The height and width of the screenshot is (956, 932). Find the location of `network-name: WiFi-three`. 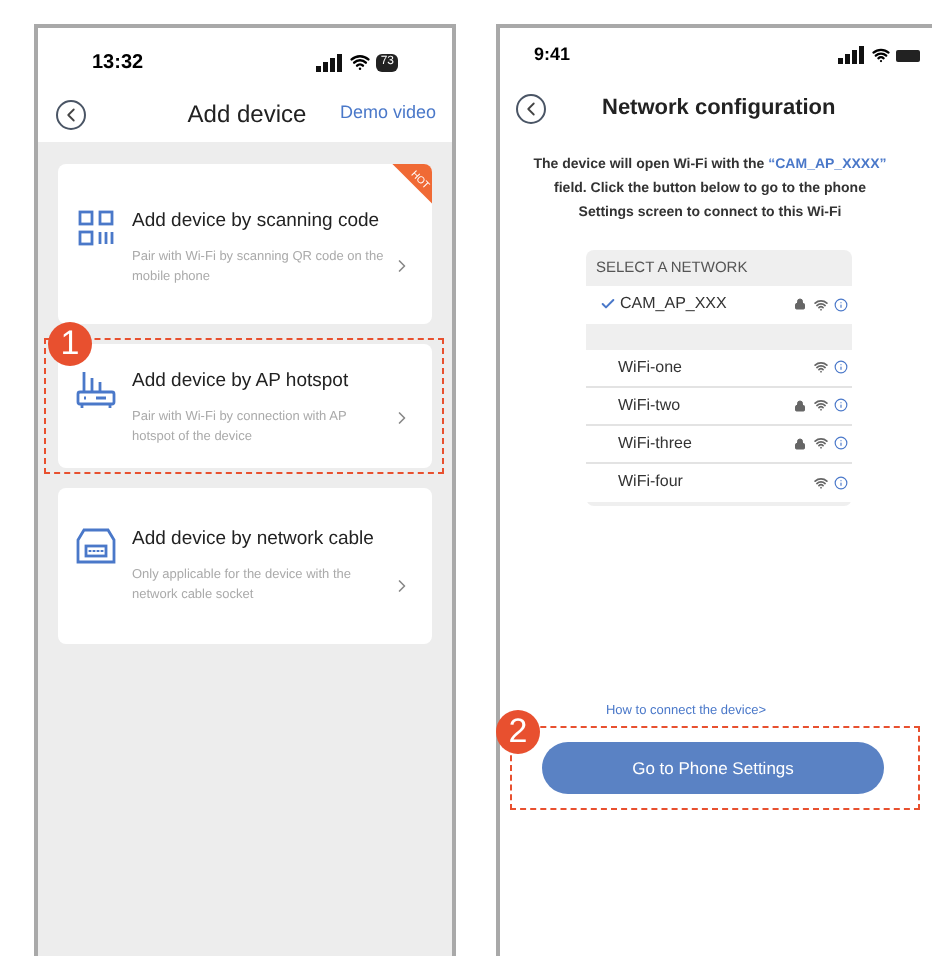

network-name: WiFi-three is located at coordinates (656, 443).